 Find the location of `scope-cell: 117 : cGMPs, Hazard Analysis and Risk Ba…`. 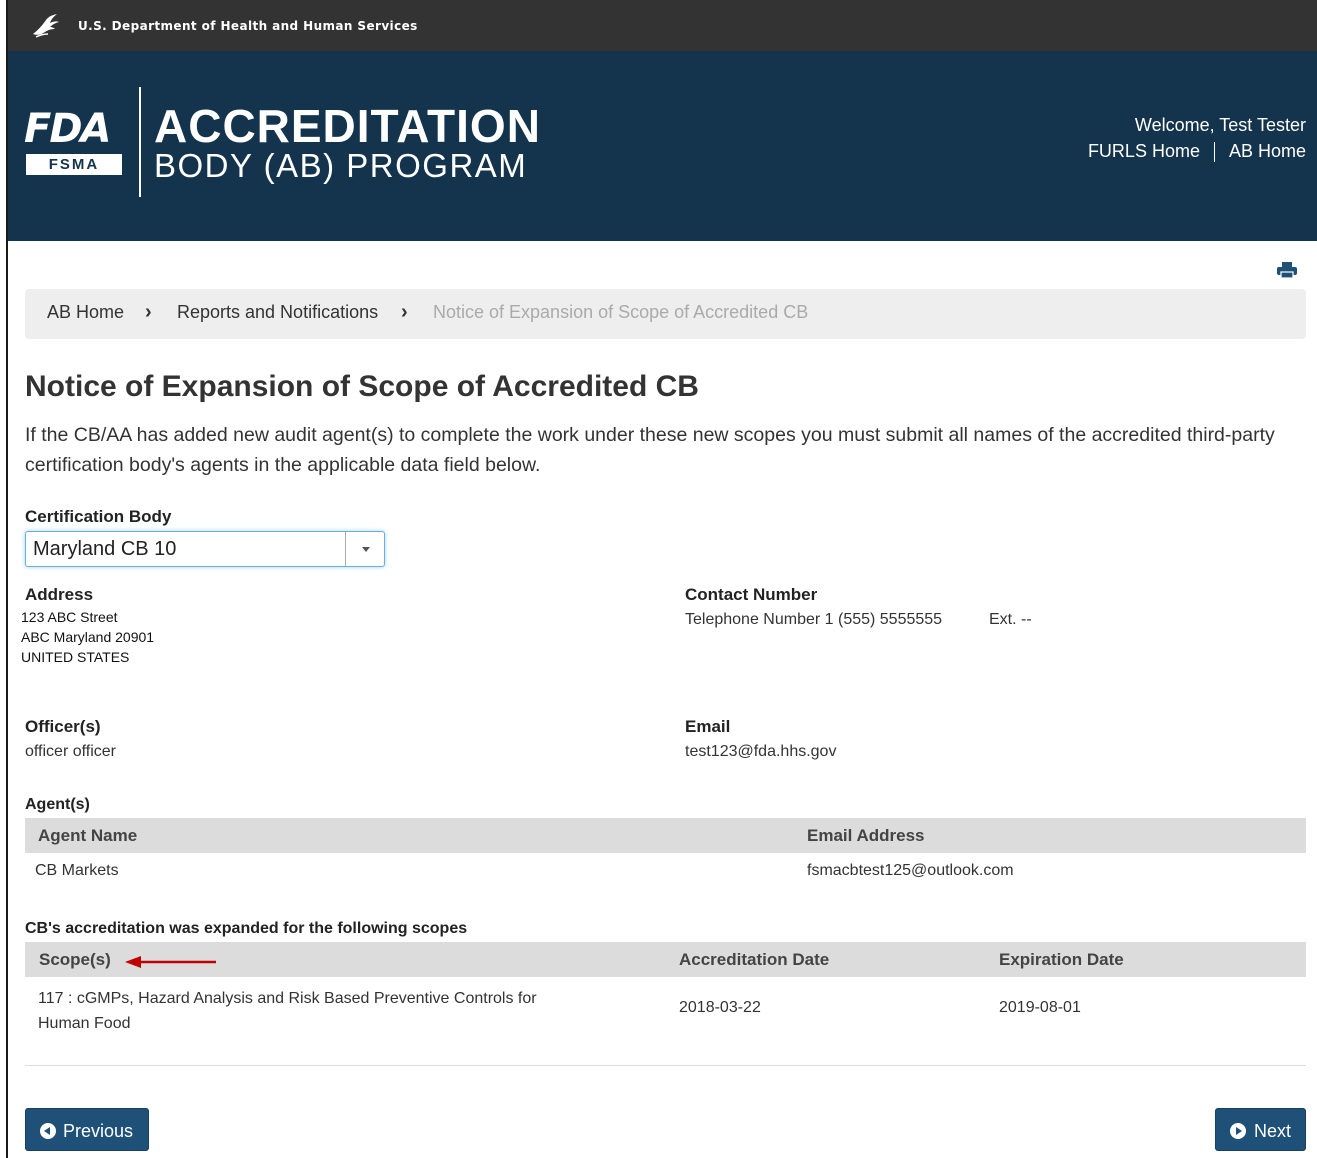

scope-cell: 117 : cGMPs, Hazard Analysis and Risk Ba… is located at coordinates (287, 1011).